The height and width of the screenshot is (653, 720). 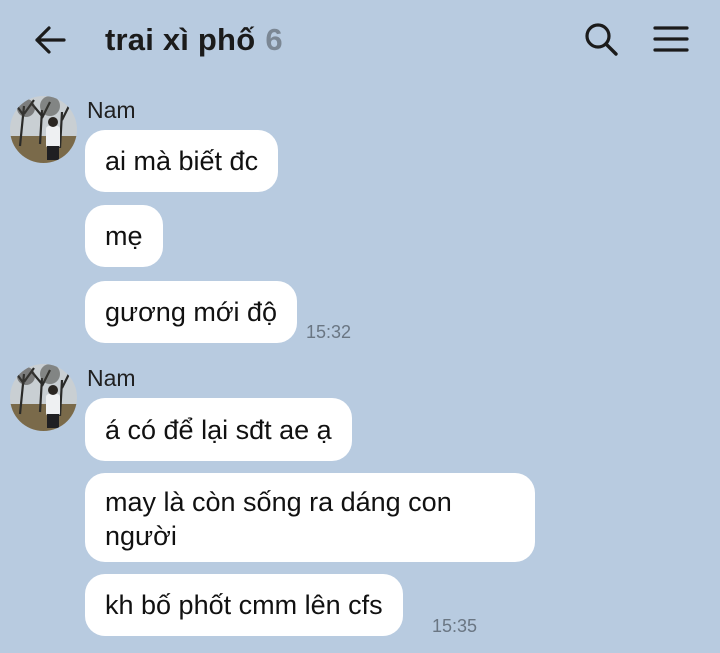 What do you see at coordinates (329, 332) in the screenshot?
I see `message-timestamp: 15:32` at bounding box center [329, 332].